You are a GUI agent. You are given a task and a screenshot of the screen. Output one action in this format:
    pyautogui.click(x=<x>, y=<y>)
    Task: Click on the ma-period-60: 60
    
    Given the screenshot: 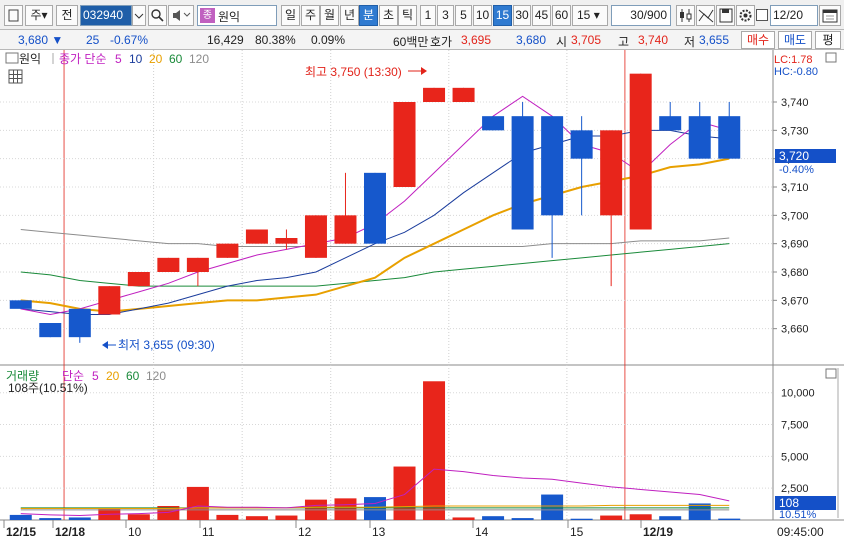 What is the action you would take?
    pyautogui.click(x=176, y=59)
    